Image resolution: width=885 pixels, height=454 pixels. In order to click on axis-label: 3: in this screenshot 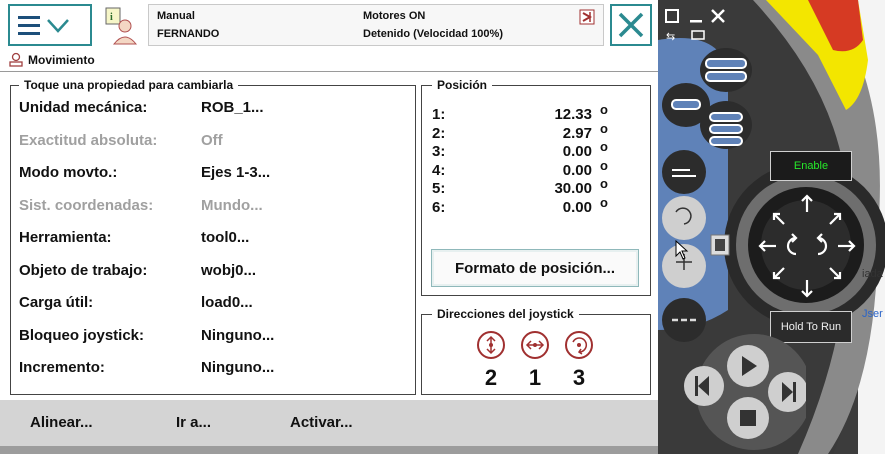, I will do `click(439, 151)`.